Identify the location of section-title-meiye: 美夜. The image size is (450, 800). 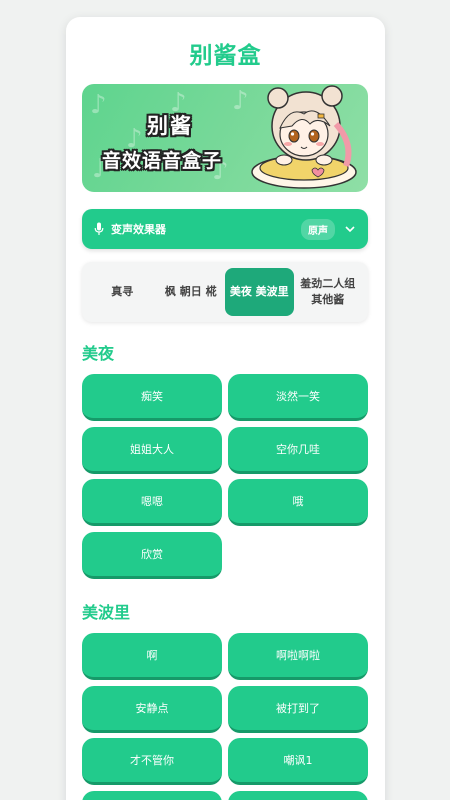
(98, 353).